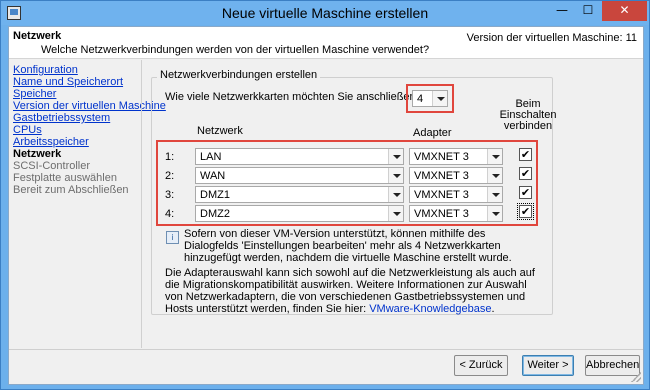  Describe the element at coordinates (172, 237) in the screenshot. I see `info-icon: i` at that location.